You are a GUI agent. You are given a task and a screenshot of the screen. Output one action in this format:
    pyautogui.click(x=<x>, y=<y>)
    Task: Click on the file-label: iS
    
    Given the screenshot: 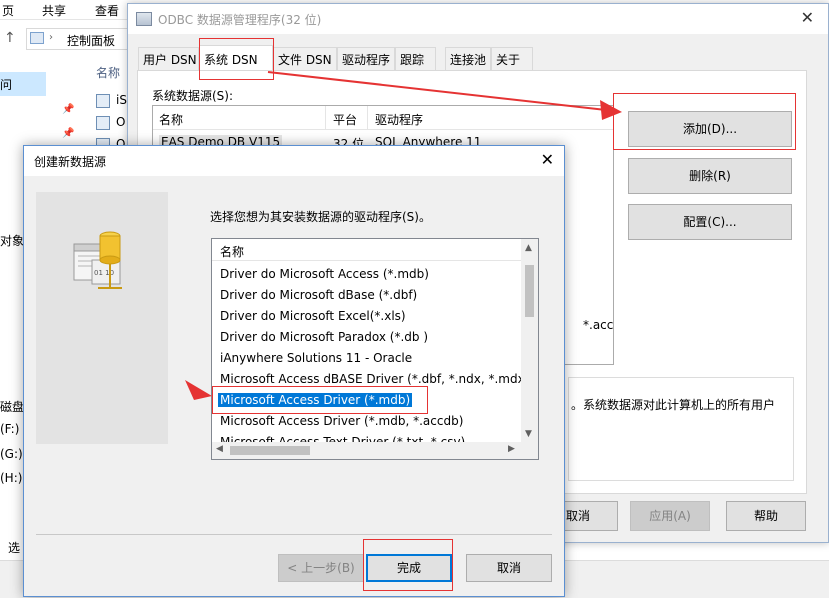 What is the action you would take?
    pyautogui.click(x=121, y=100)
    